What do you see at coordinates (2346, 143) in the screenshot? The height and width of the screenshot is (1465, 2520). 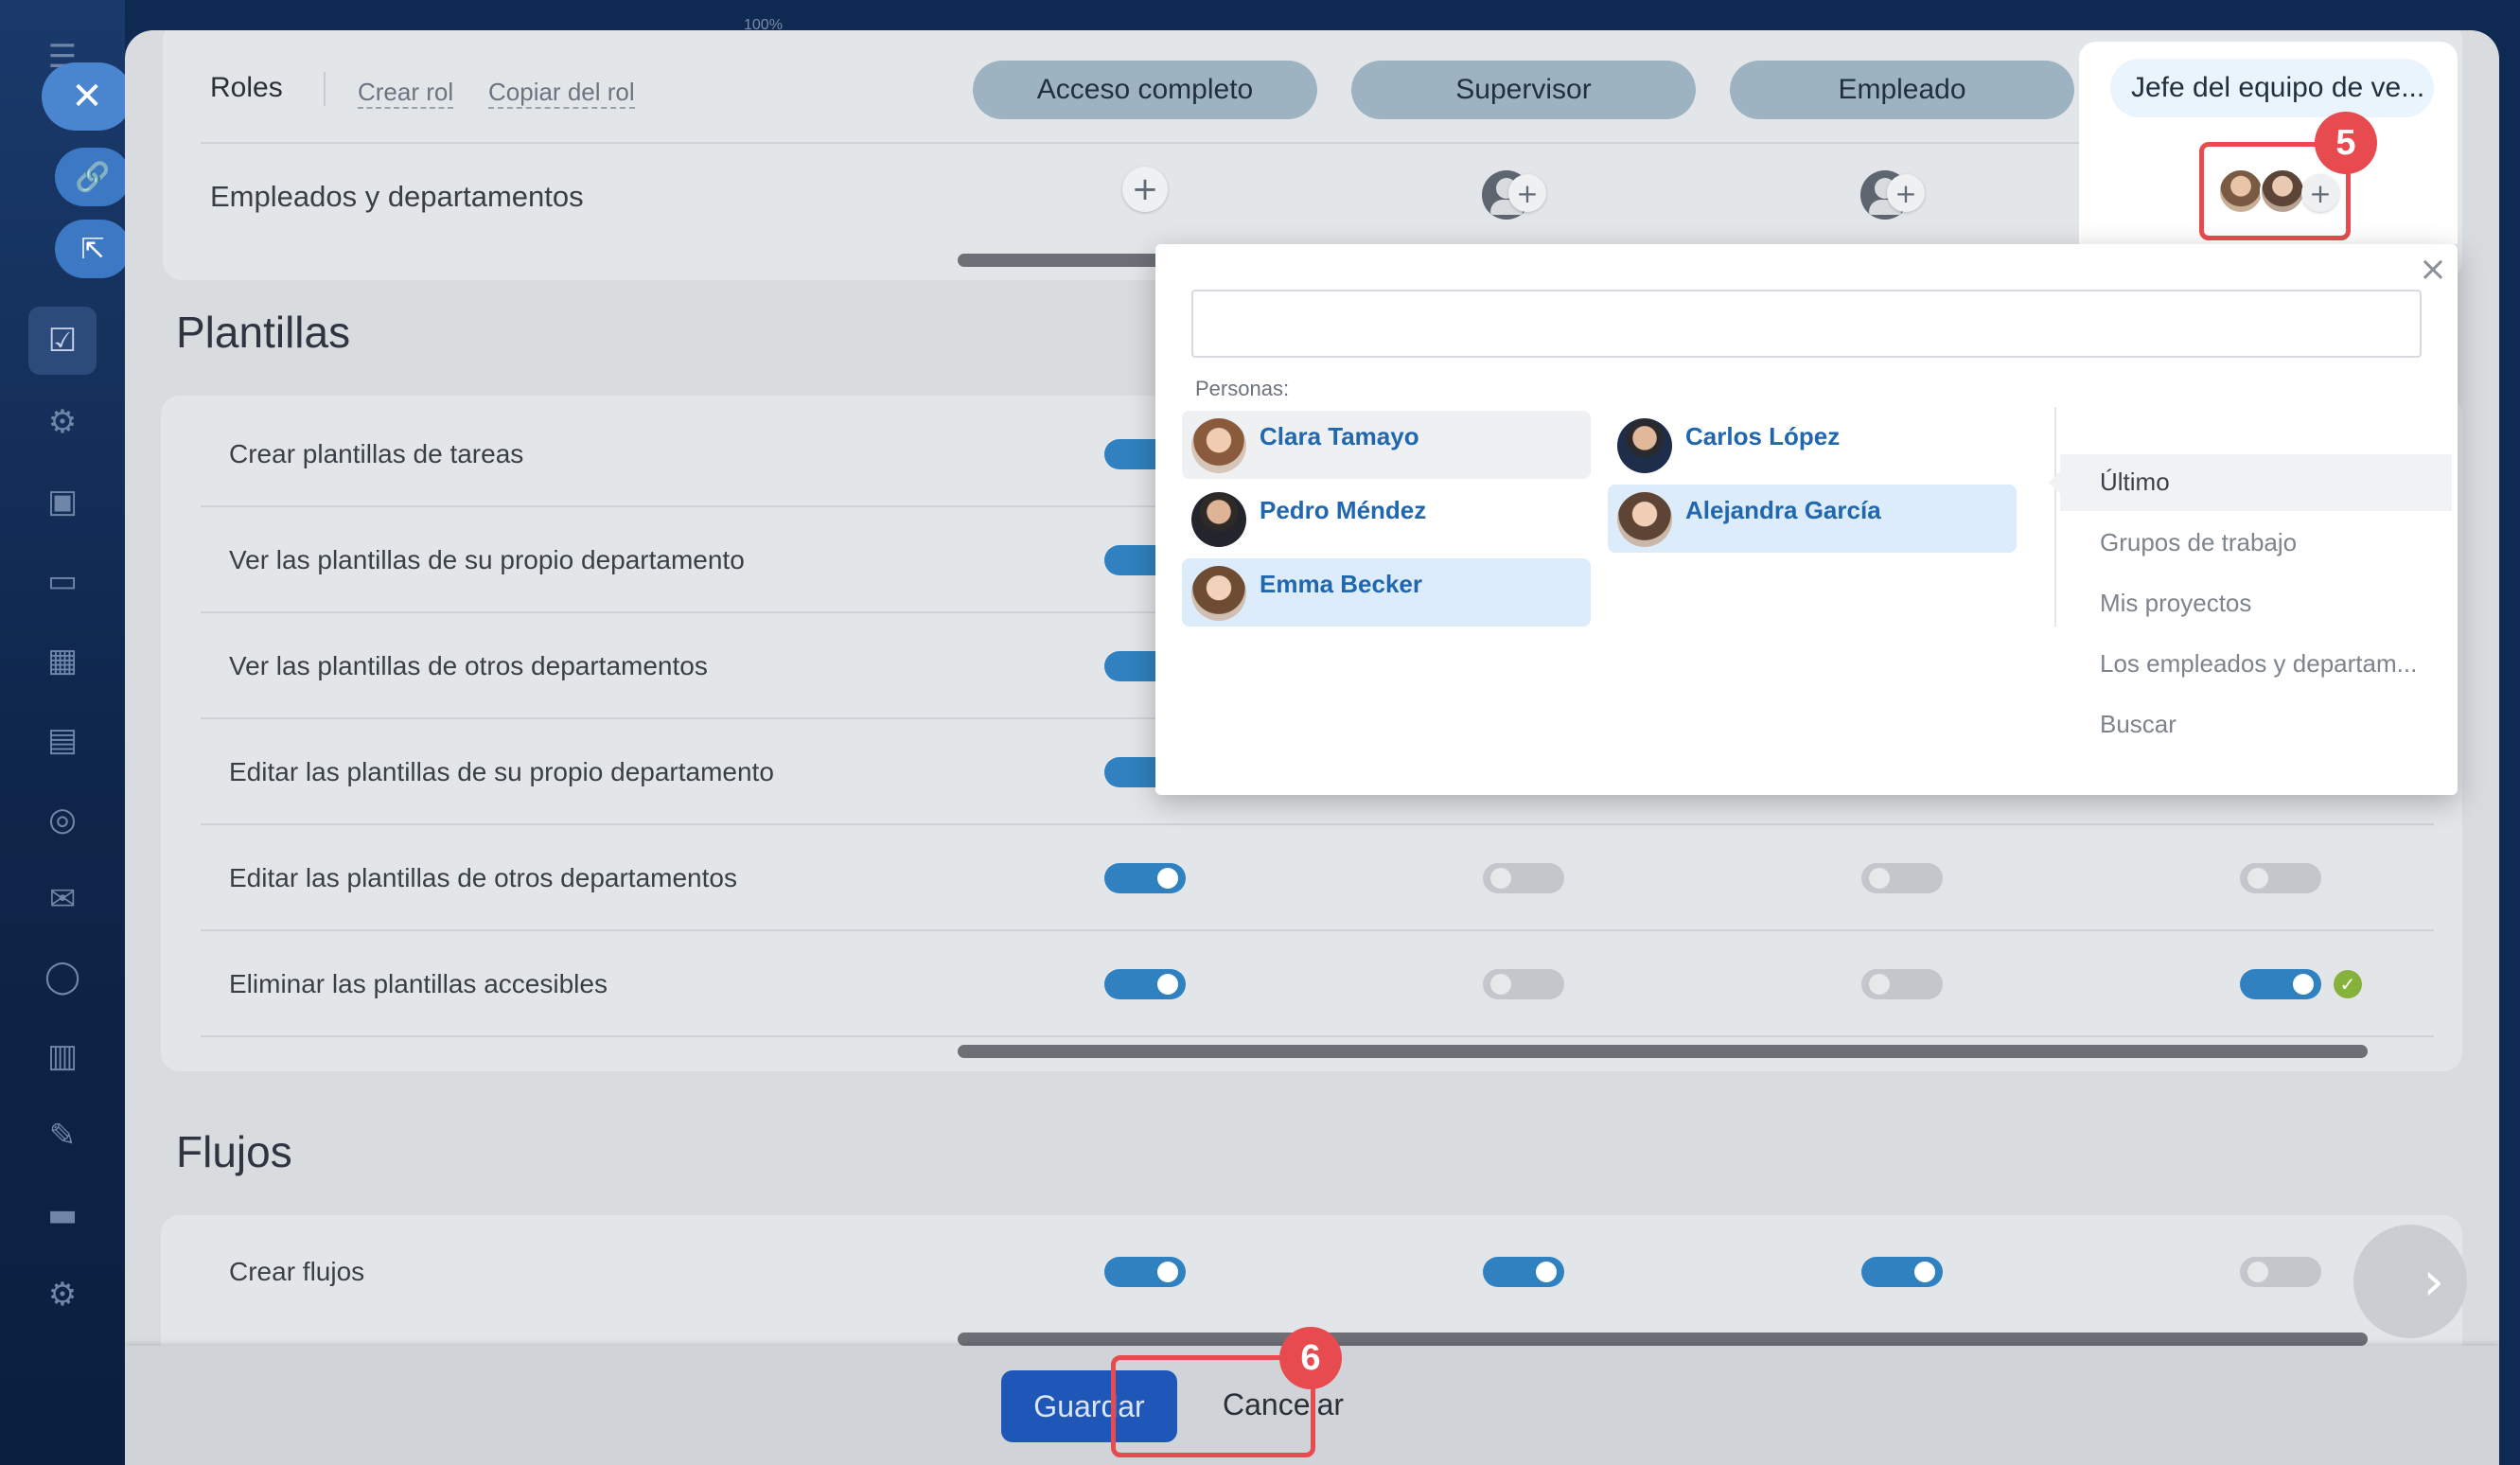 I see `step-5-badge: 5` at bounding box center [2346, 143].